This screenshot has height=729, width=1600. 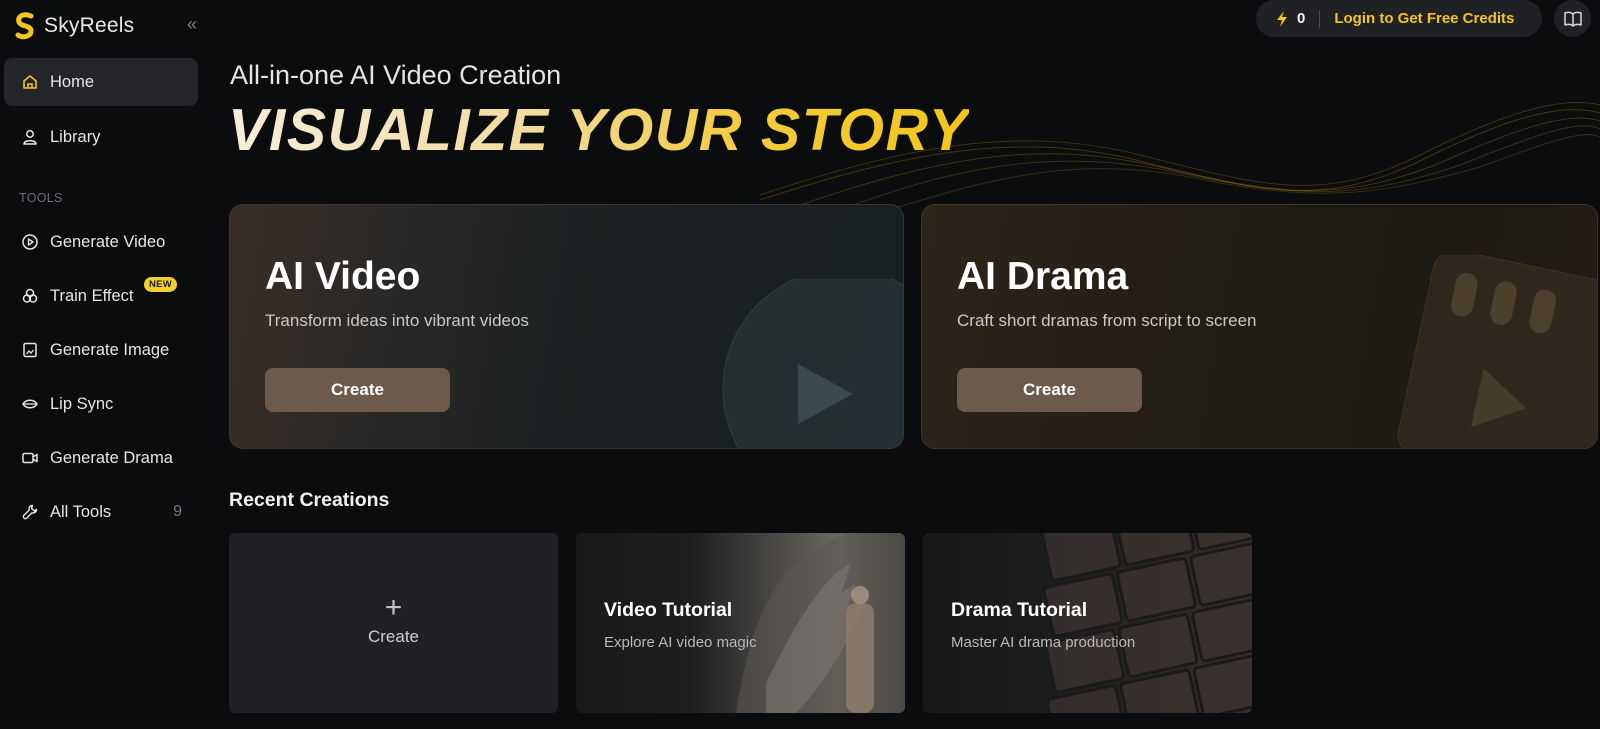 What do you see at coordinates (82, 403) in the screenshot?
I see `sidebar-item-label: Lip Sync` at bounding box center [82, 403].